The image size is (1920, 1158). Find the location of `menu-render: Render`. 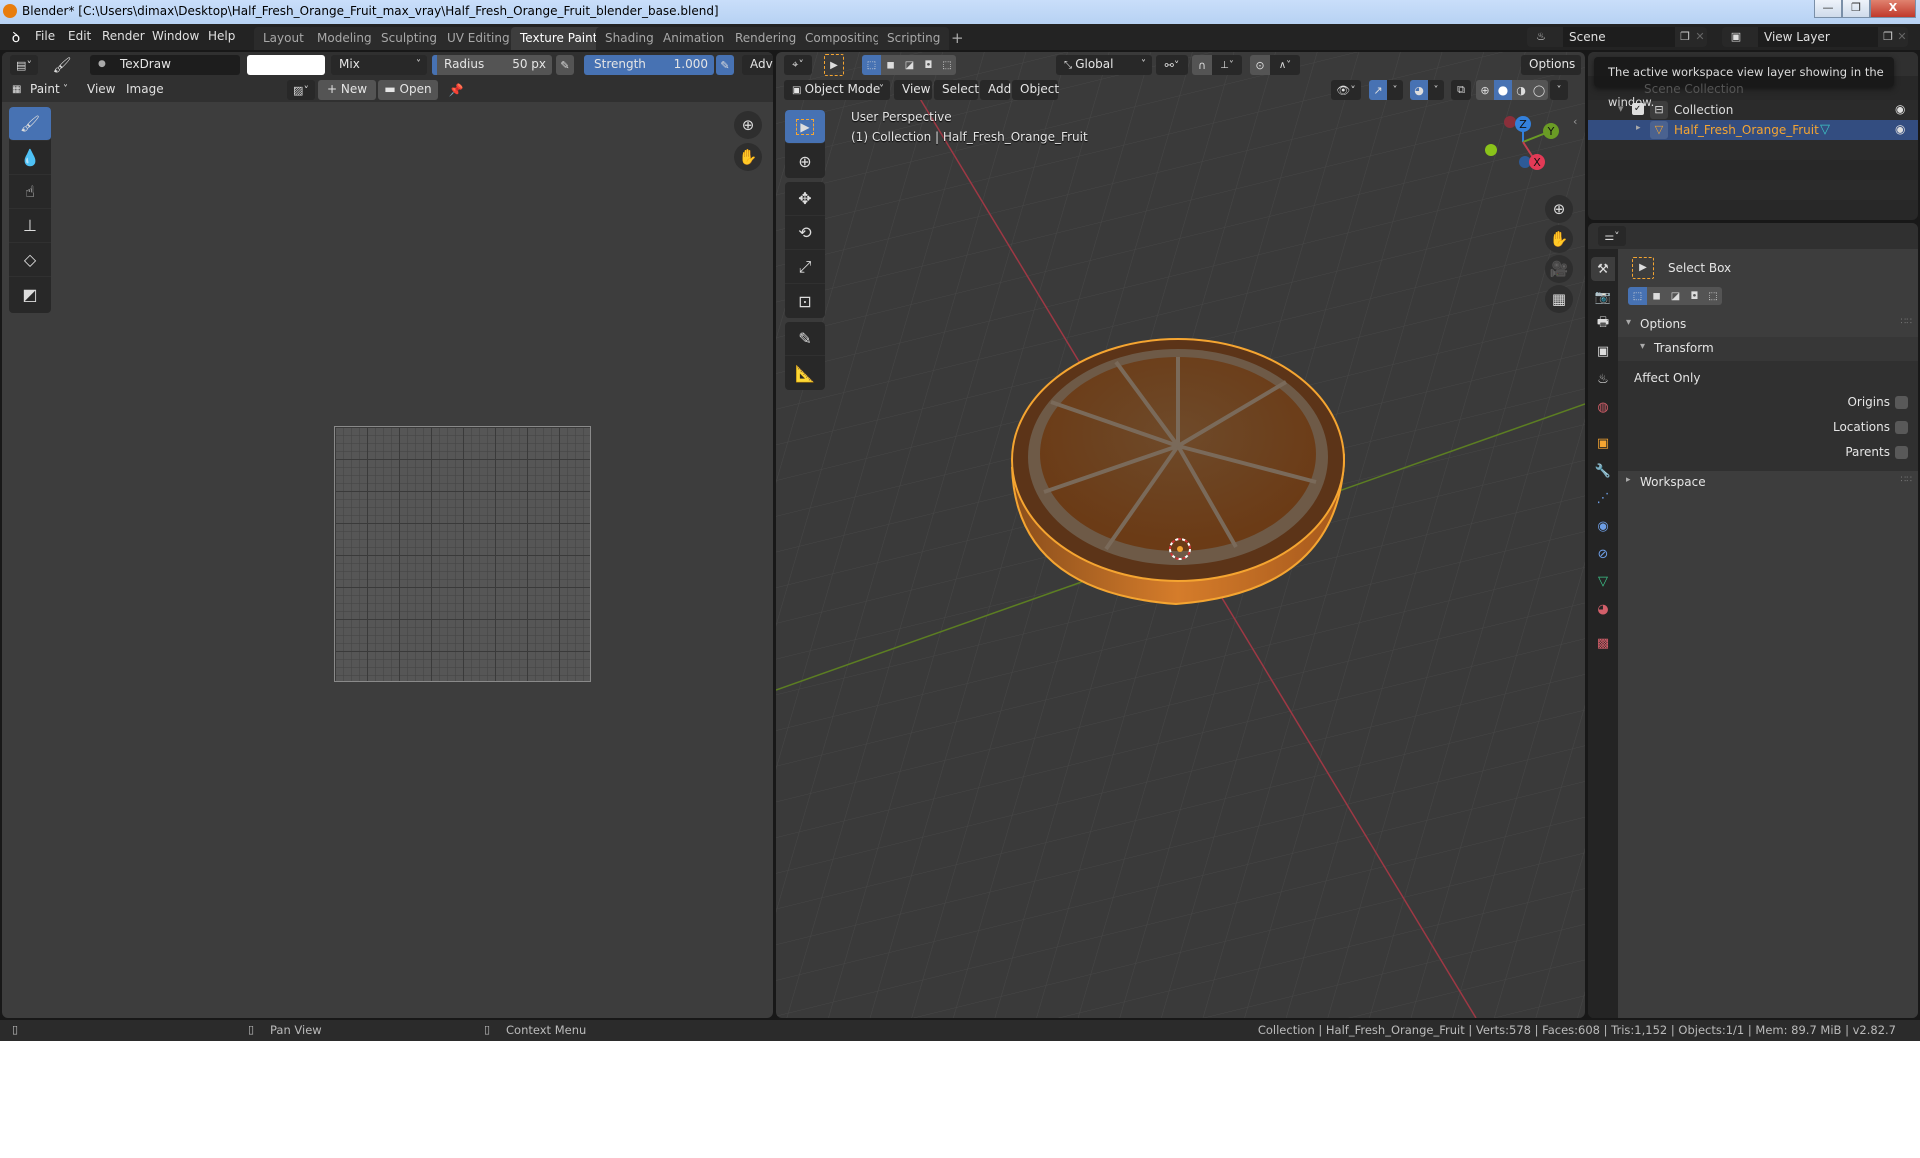

menu-render: Render is located at coordinates (123, 36).